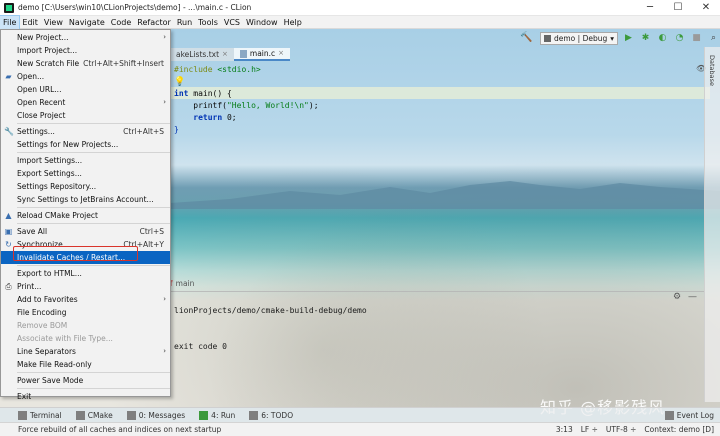  I want to click on toolwindow-run: 4: Run, so click(217, 415).